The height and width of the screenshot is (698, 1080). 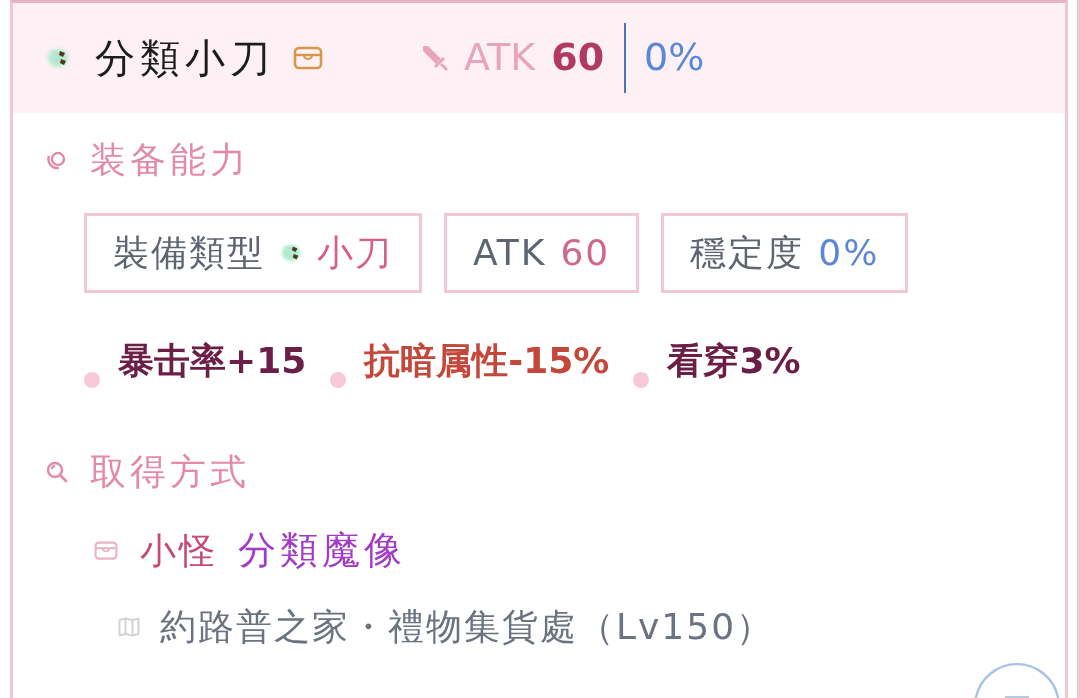 I want to click on map-icon, so click(x=129, y=627).